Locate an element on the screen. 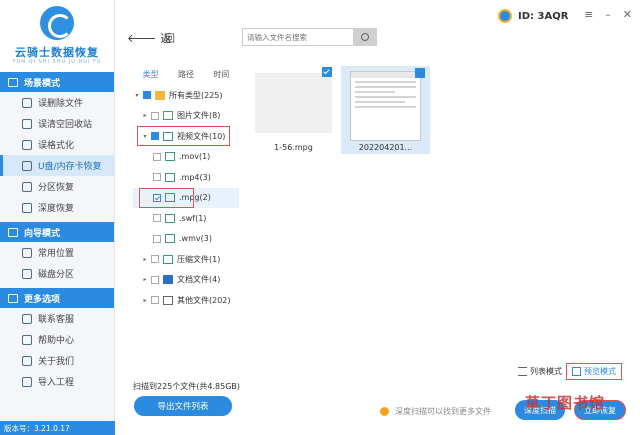 The height and width of the screenshot is (435, 640). tree-row-archives: ▸ 压缩文件(1) is located at coordinates (186, 259).